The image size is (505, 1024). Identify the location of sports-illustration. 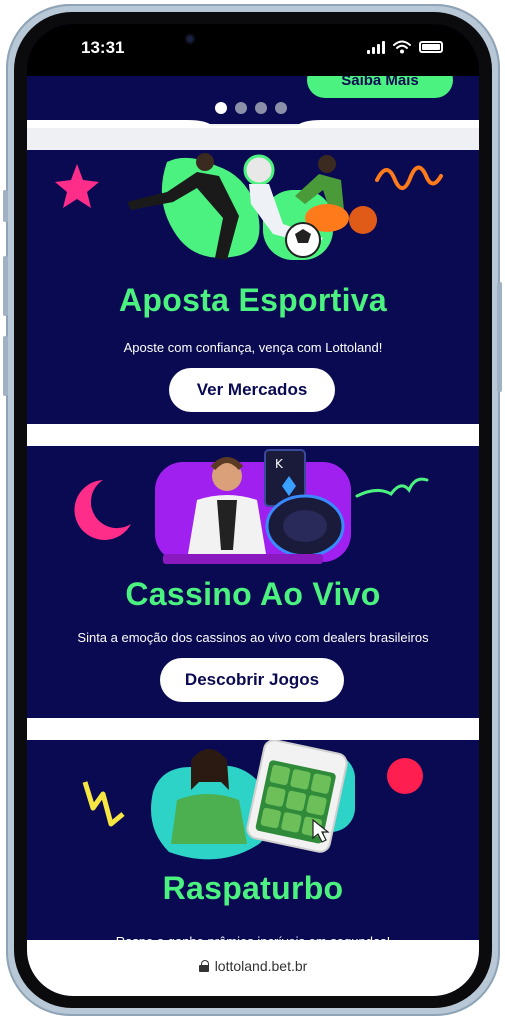
(249, 206).